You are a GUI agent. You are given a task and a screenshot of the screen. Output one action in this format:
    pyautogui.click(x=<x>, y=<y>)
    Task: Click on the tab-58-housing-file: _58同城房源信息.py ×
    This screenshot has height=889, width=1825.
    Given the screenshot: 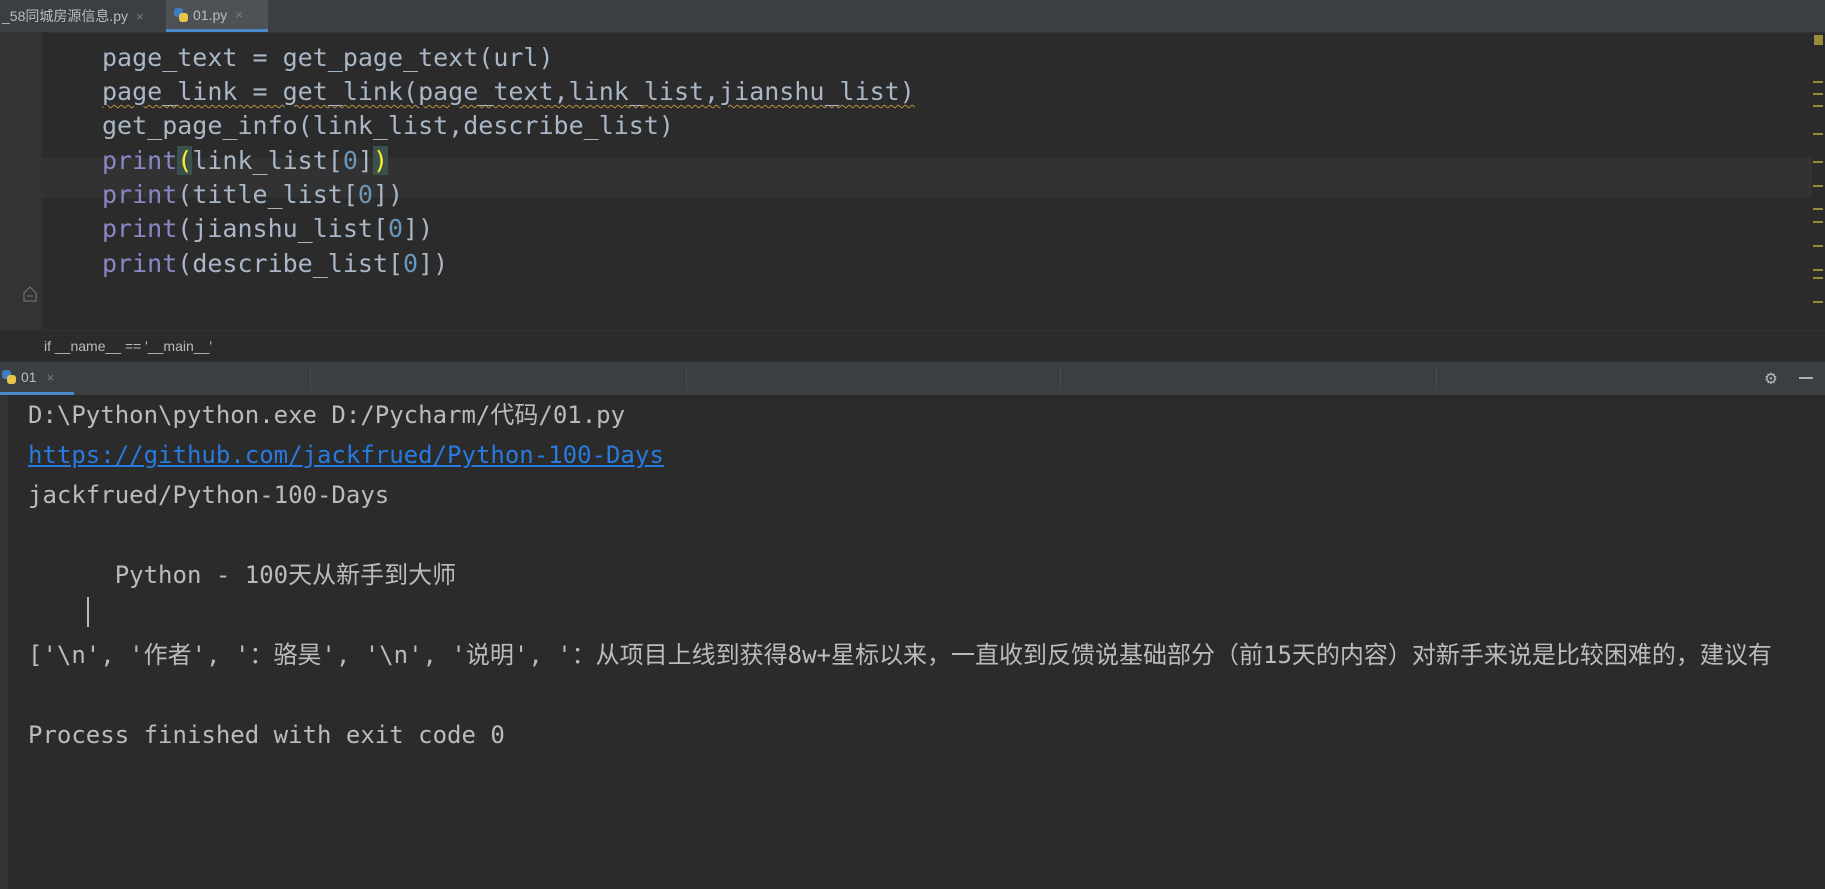 What is the action you would take?
    pyautogui.click(x=82, y=16)
    